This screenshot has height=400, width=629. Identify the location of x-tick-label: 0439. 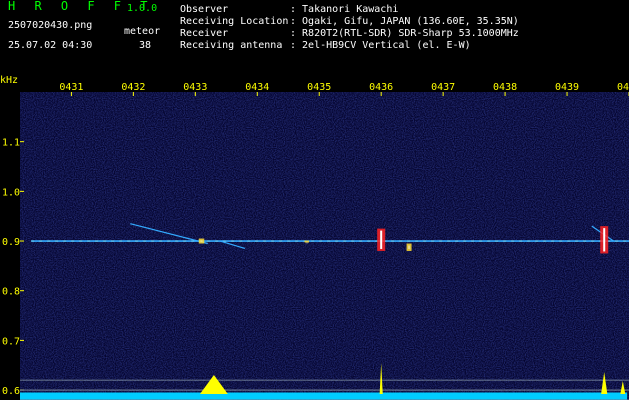
(567, 87).